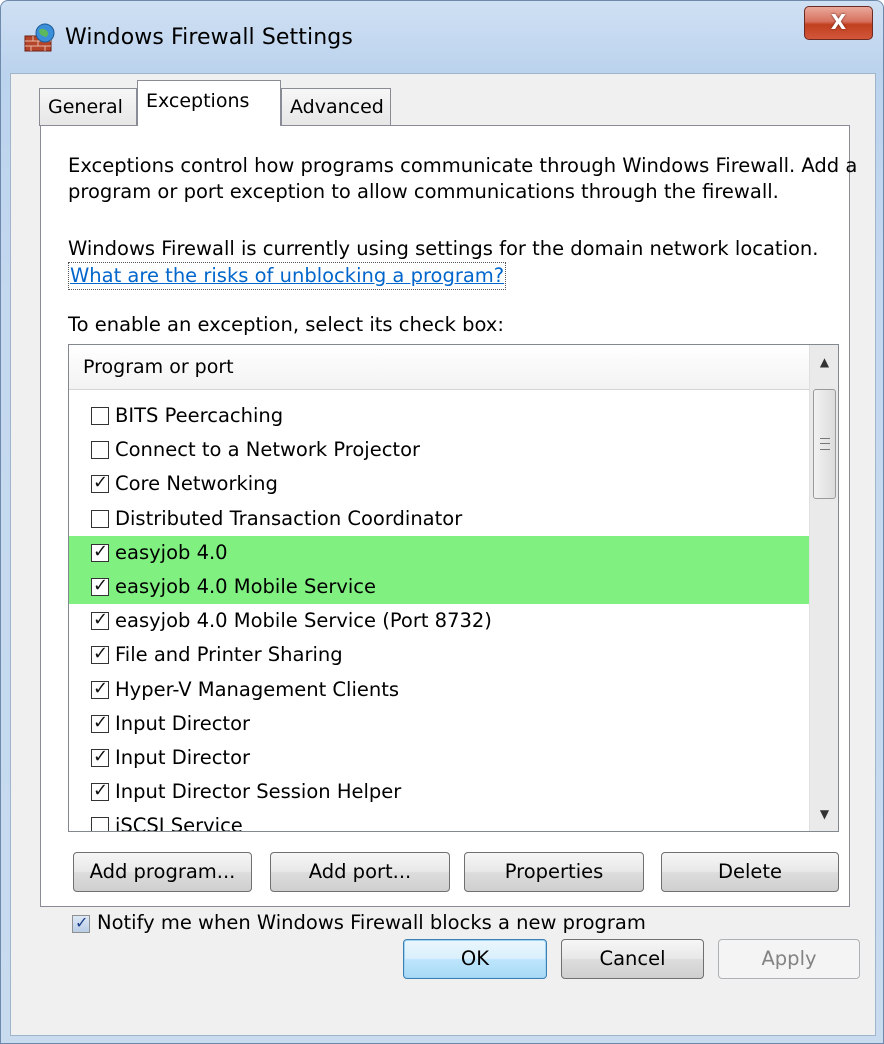 The height and width of the screenshot is (1044, 884). I want to click on scroll-thumb, so click(824, 444).